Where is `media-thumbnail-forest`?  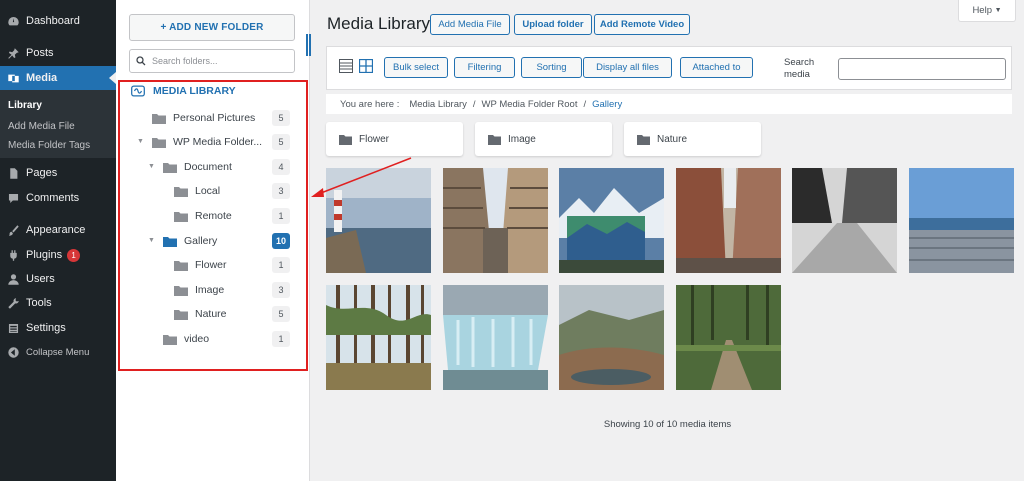 media-thumbnail-forest is located at coordinates (378, 337).